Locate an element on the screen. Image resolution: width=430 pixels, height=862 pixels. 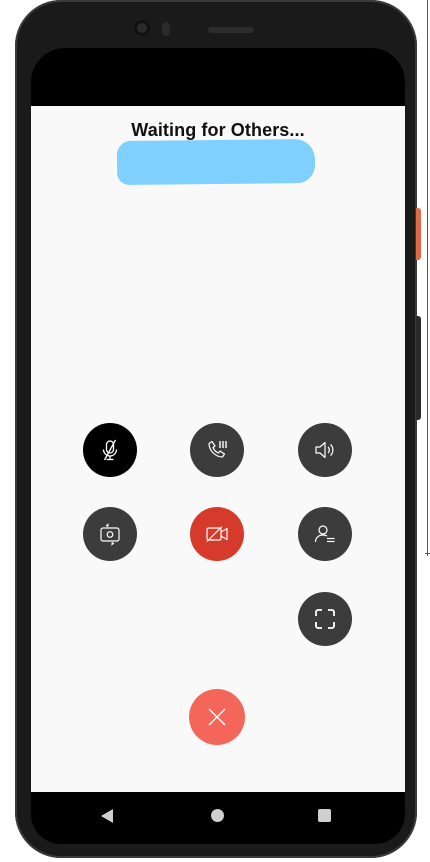
call-hold-button is located at coordinates (217, 450).